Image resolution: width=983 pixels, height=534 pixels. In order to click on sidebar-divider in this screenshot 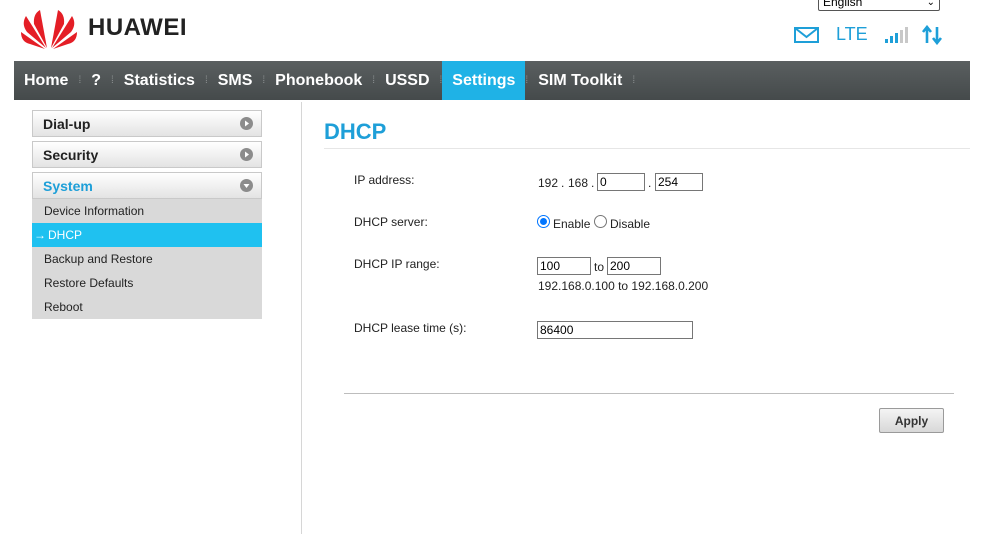, I will do `click(301, 318)`.